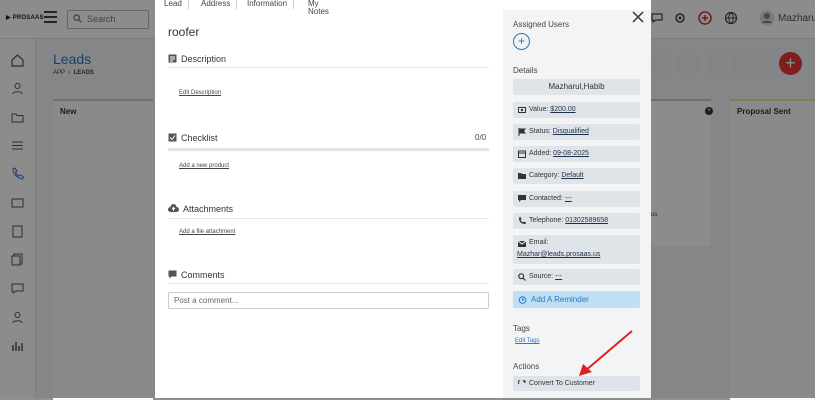 The height and width of the screenshot is (400, 815). What do you see at coordinates (576, 132) in the screenshot?
I see `status-field: Status: Disqualified` at bounding box center [576, 132].